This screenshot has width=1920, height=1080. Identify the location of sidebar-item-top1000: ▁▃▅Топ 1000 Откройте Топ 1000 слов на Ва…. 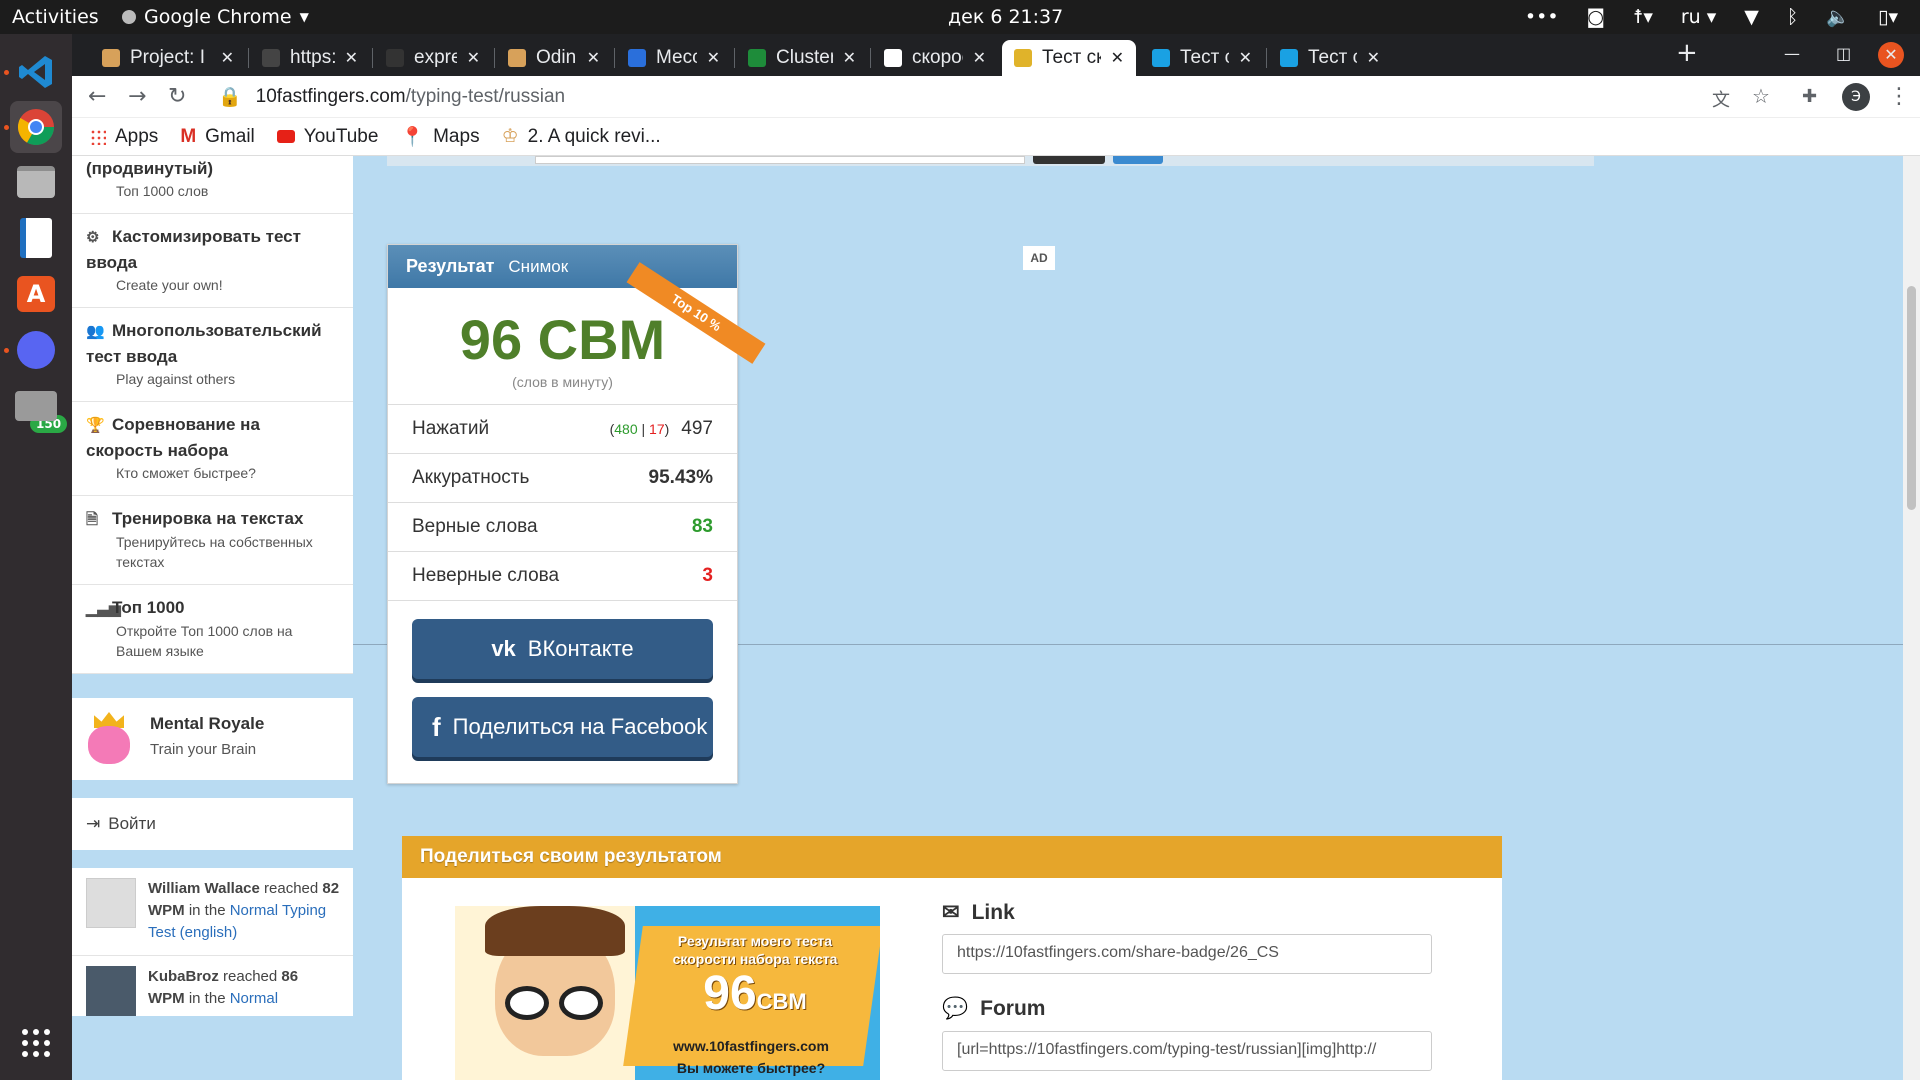
(212, 629).